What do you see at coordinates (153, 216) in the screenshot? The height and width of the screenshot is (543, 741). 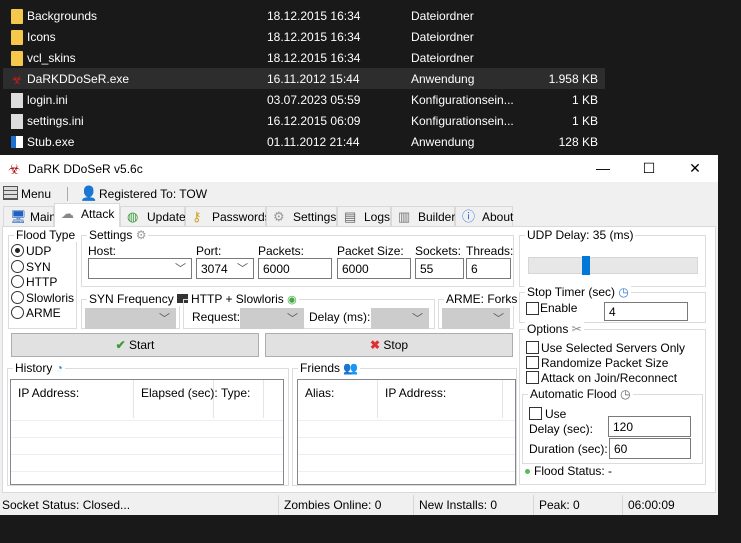 I see `tab-update: ◍ Update` at bounding box center [153, 216].